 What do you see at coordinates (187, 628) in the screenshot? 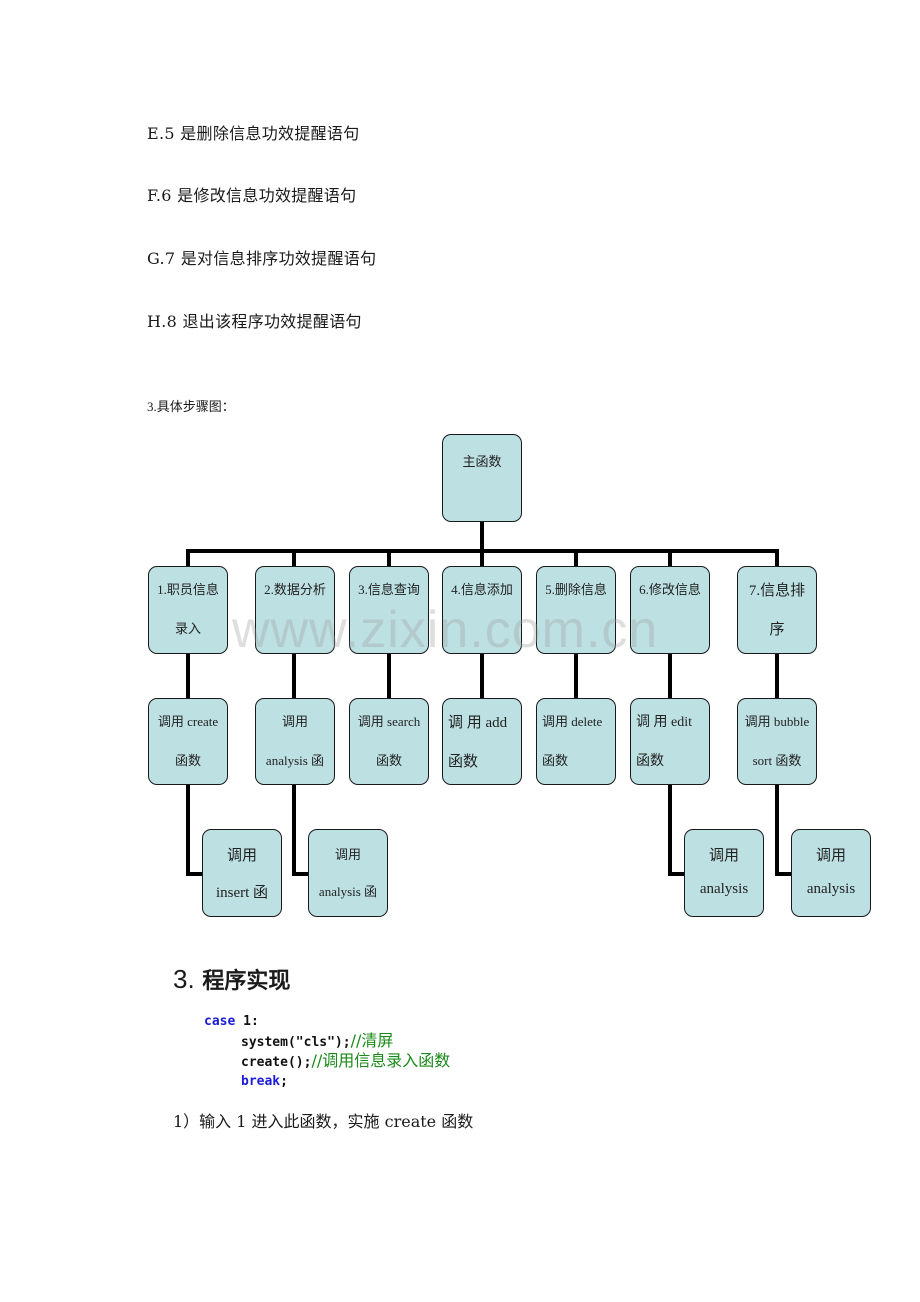
I see `node-label-line2: 录入` at bounding box center [187, 628].